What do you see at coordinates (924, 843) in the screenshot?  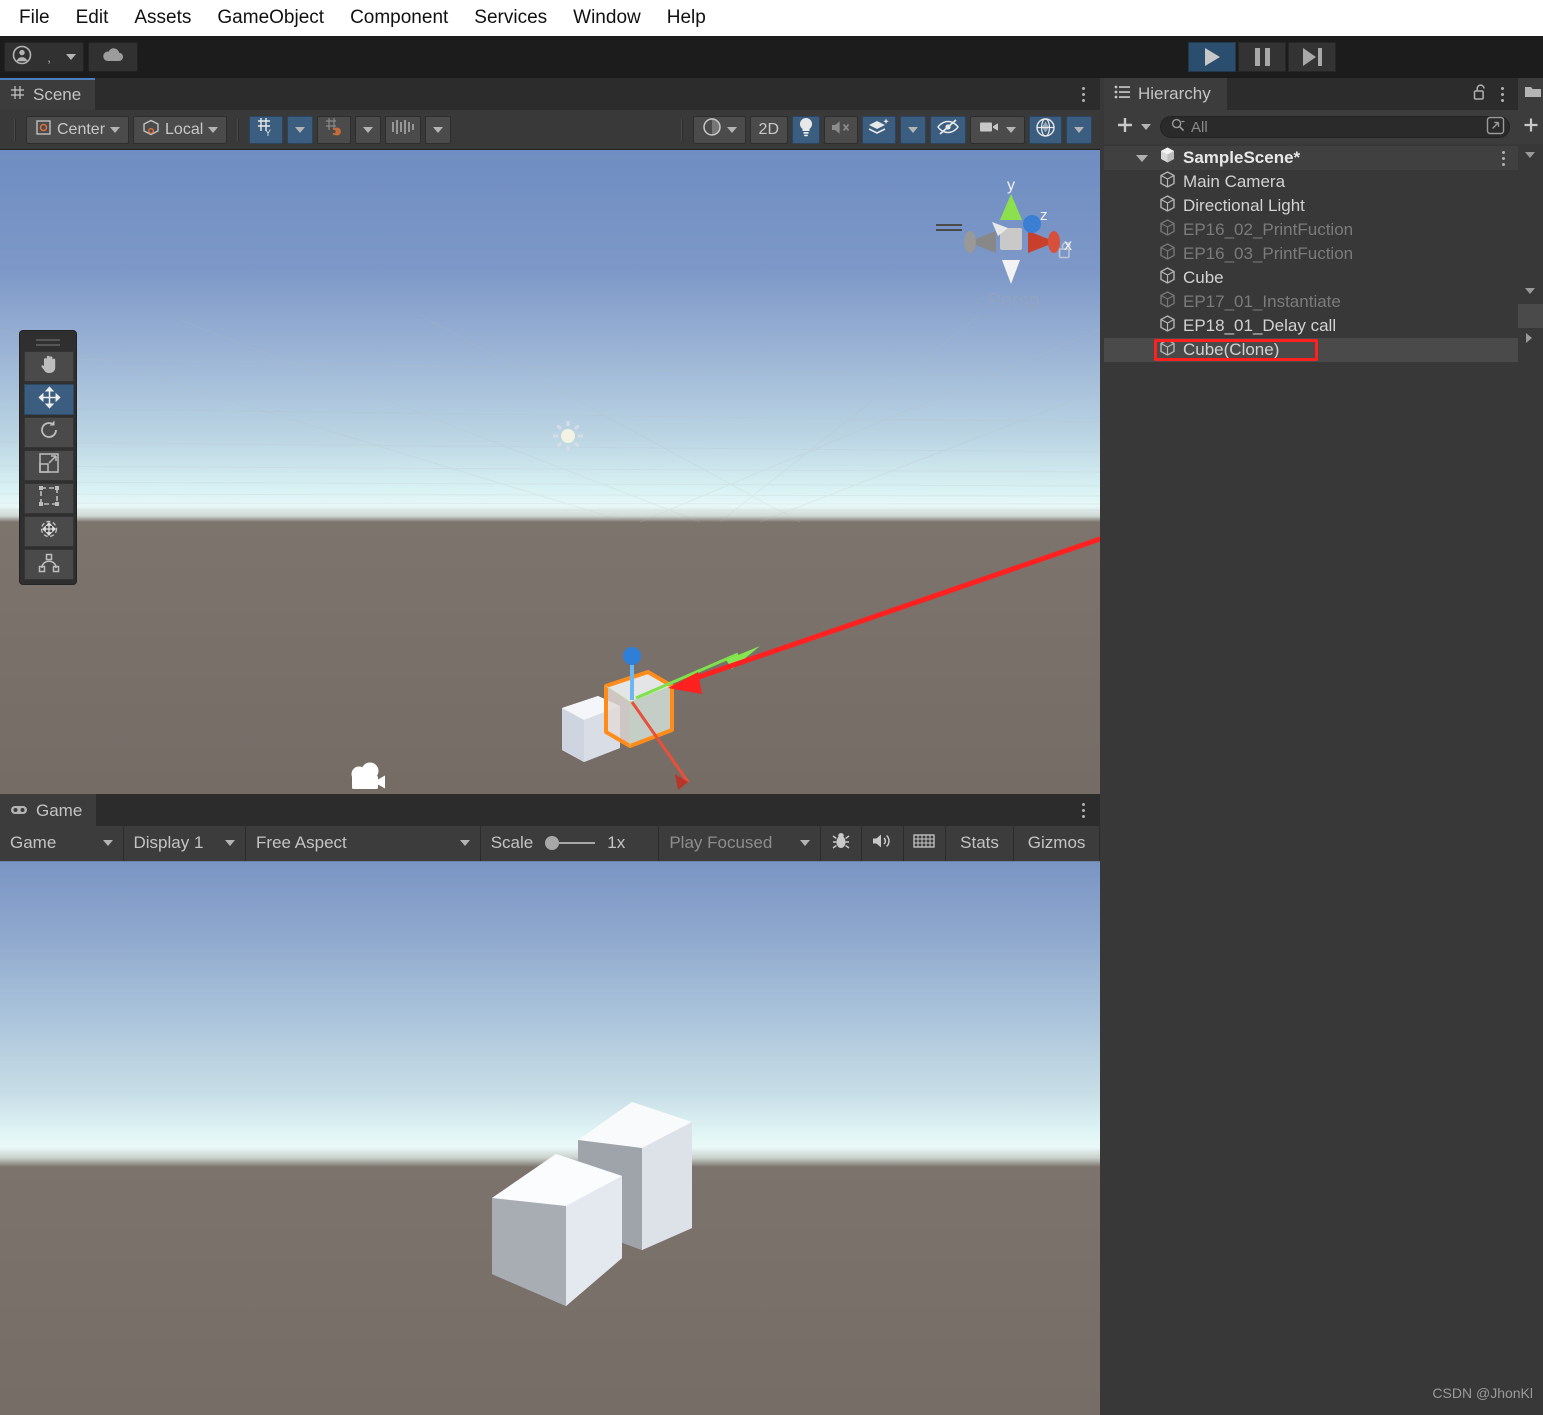 I see `aspect-grid-button` at bounding box center [924, 843].